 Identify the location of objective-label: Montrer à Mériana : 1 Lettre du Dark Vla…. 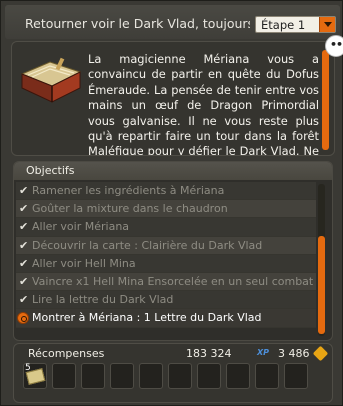
(147, 318).